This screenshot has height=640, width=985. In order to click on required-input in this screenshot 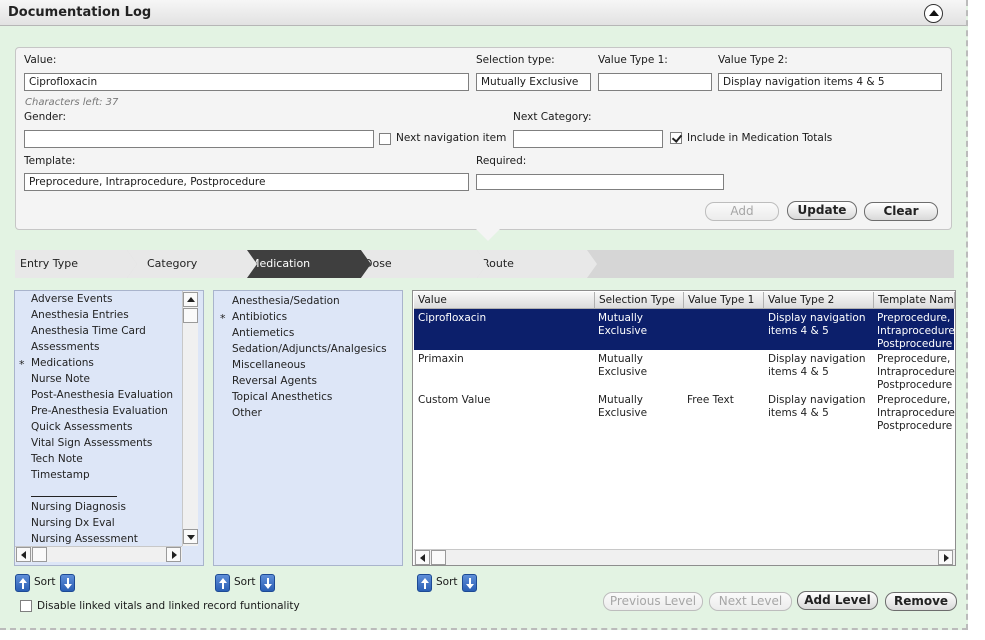, I will do `click(600, 182)`.